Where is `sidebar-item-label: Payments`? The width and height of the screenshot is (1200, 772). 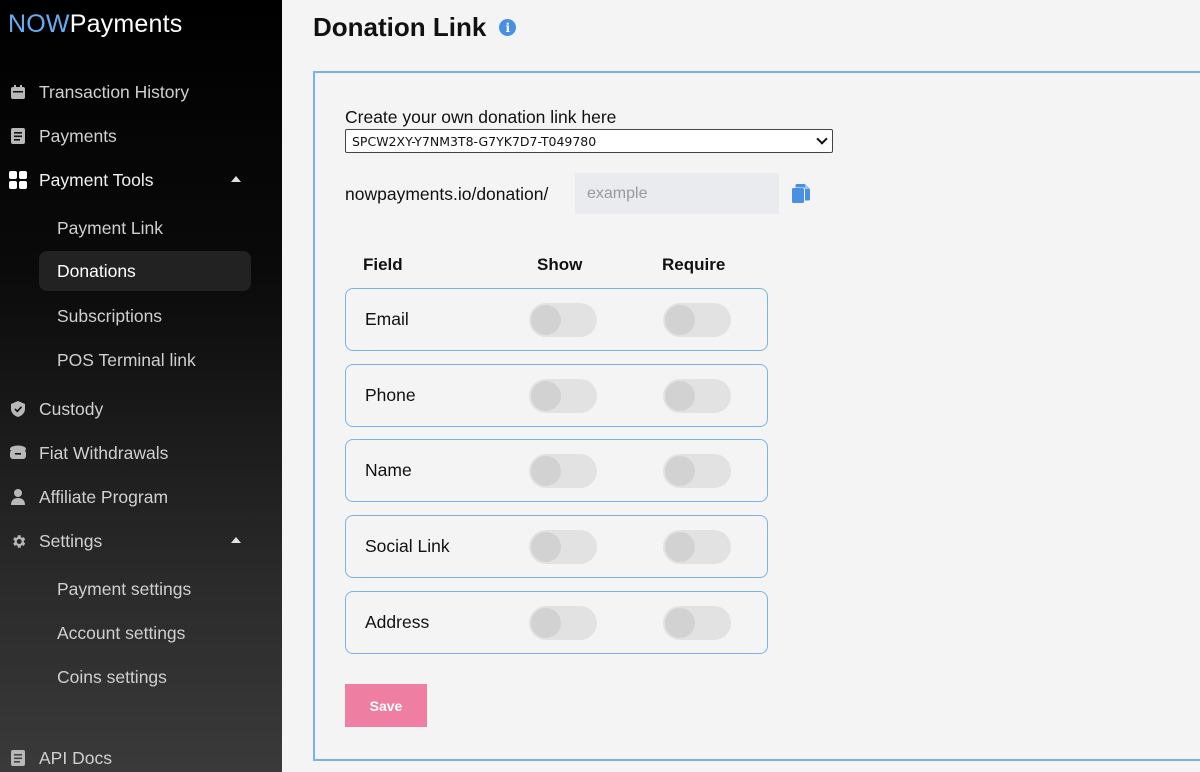 sidebar-item-label: Payments is located at coordinates (78, 135).